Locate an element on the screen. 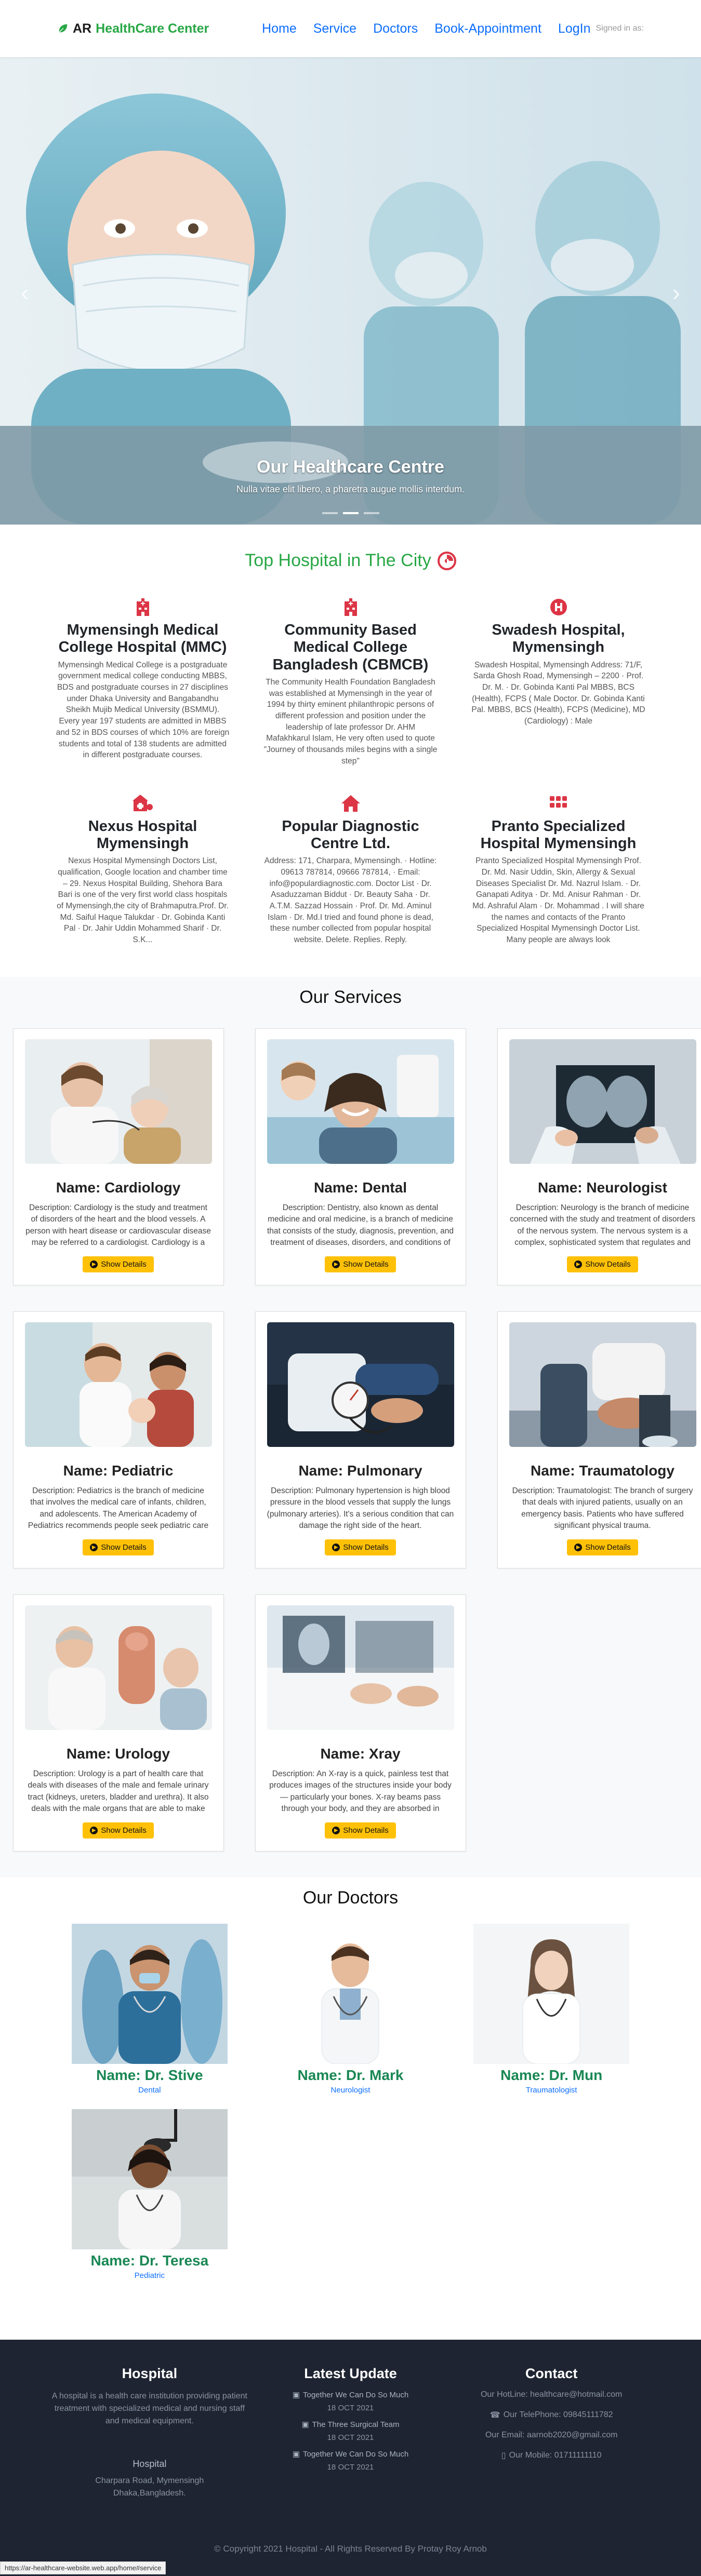  hero-caption-title: Our Healthcare Centre is located at coordinates (350, 467).